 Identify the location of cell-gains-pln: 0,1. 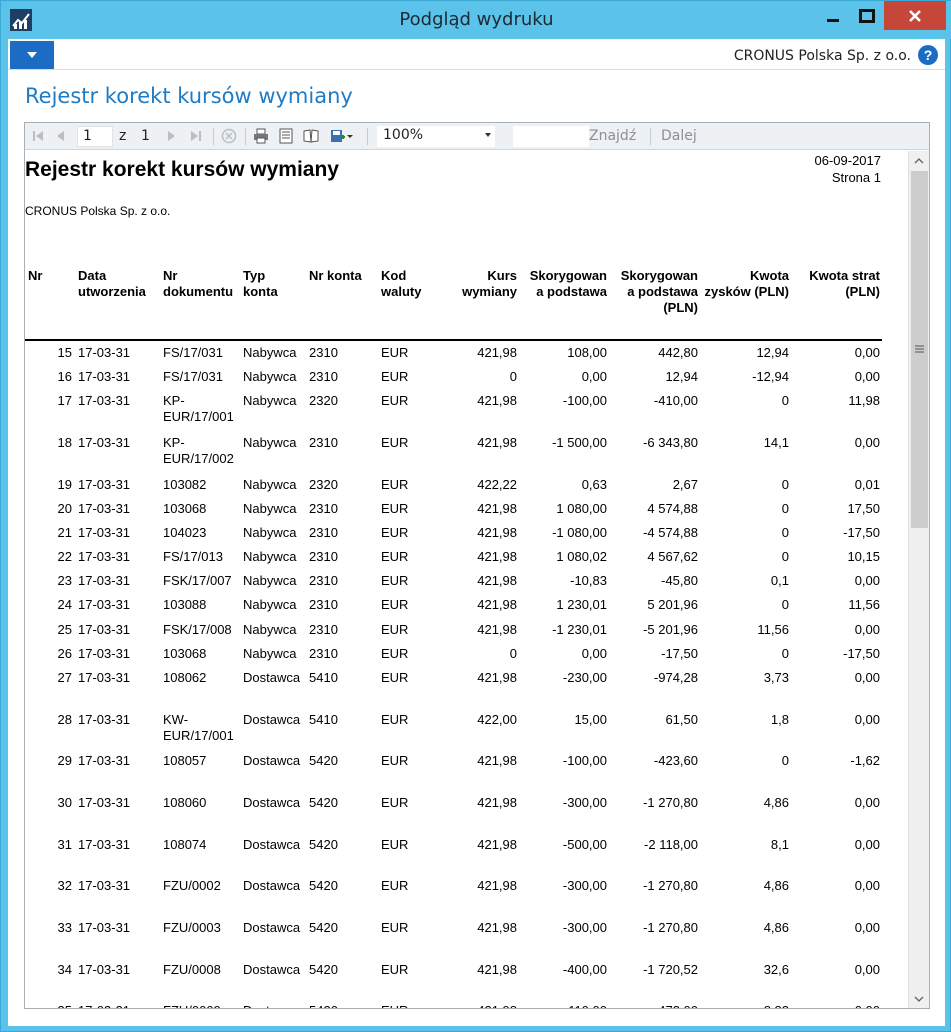
(779, 580).